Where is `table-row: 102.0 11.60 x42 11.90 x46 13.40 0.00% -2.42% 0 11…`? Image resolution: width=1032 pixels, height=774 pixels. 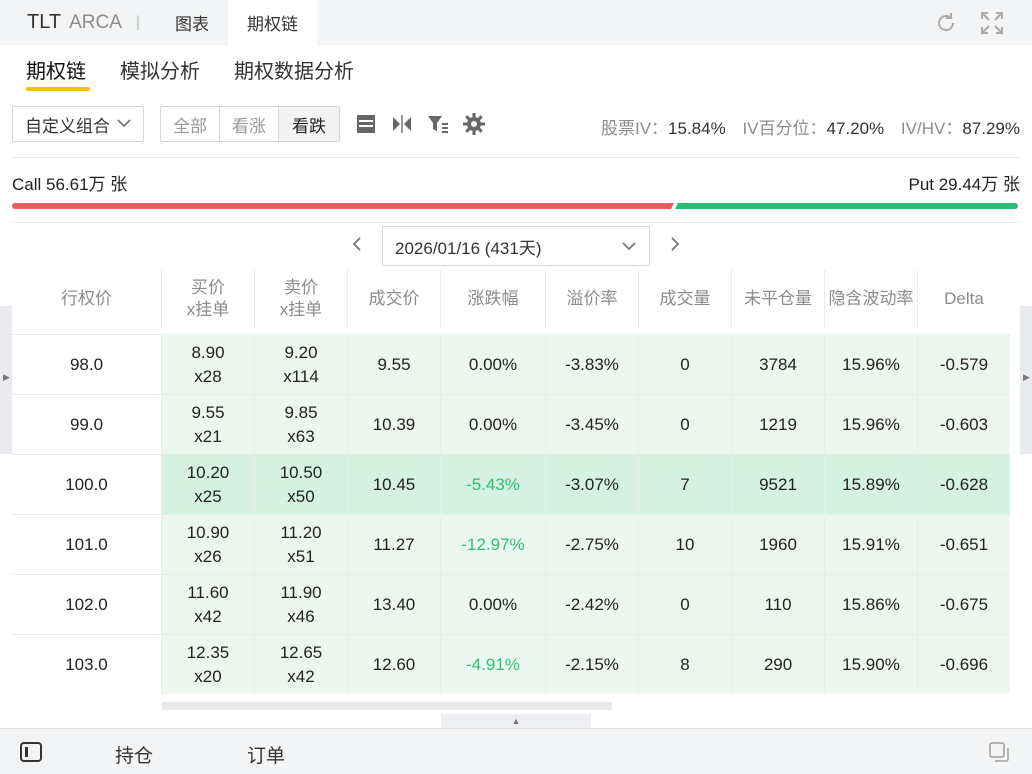 table-row: 102.0 11.60 x42 11.90 x46 13.40 0.00% -2.42% 0 11… is located at coordinates (511, 604).